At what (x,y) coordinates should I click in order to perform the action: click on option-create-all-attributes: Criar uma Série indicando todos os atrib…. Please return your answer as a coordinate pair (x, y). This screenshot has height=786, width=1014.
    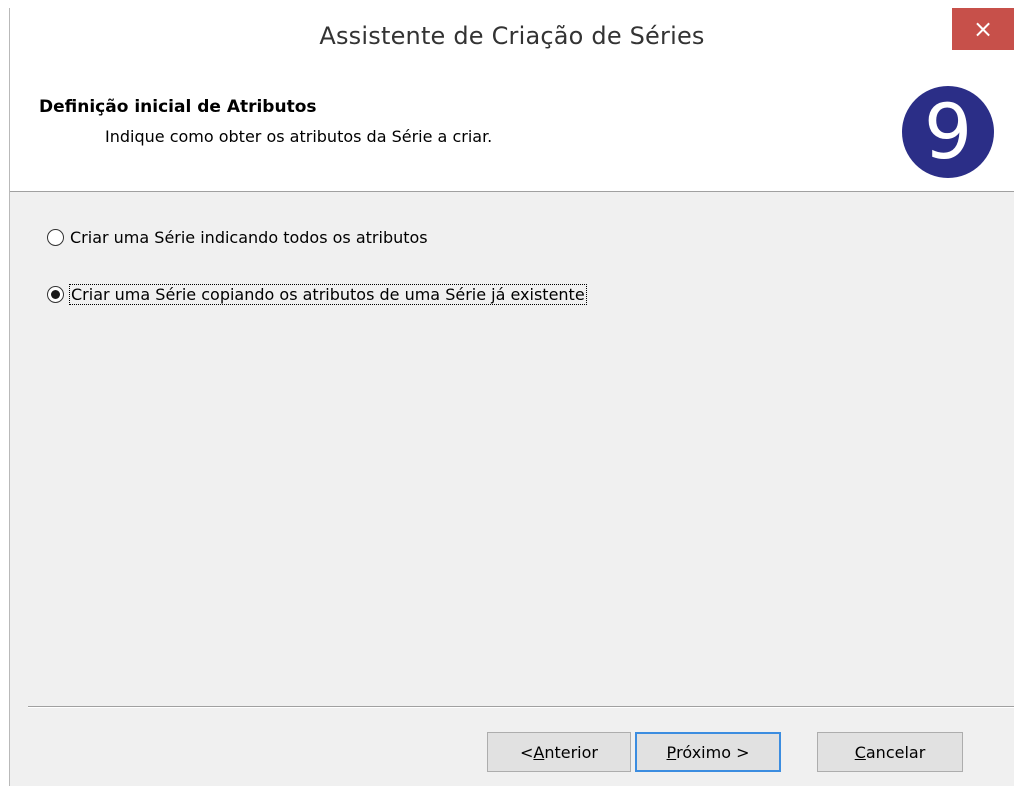
    Looking at the image, I should click on (237, 237).